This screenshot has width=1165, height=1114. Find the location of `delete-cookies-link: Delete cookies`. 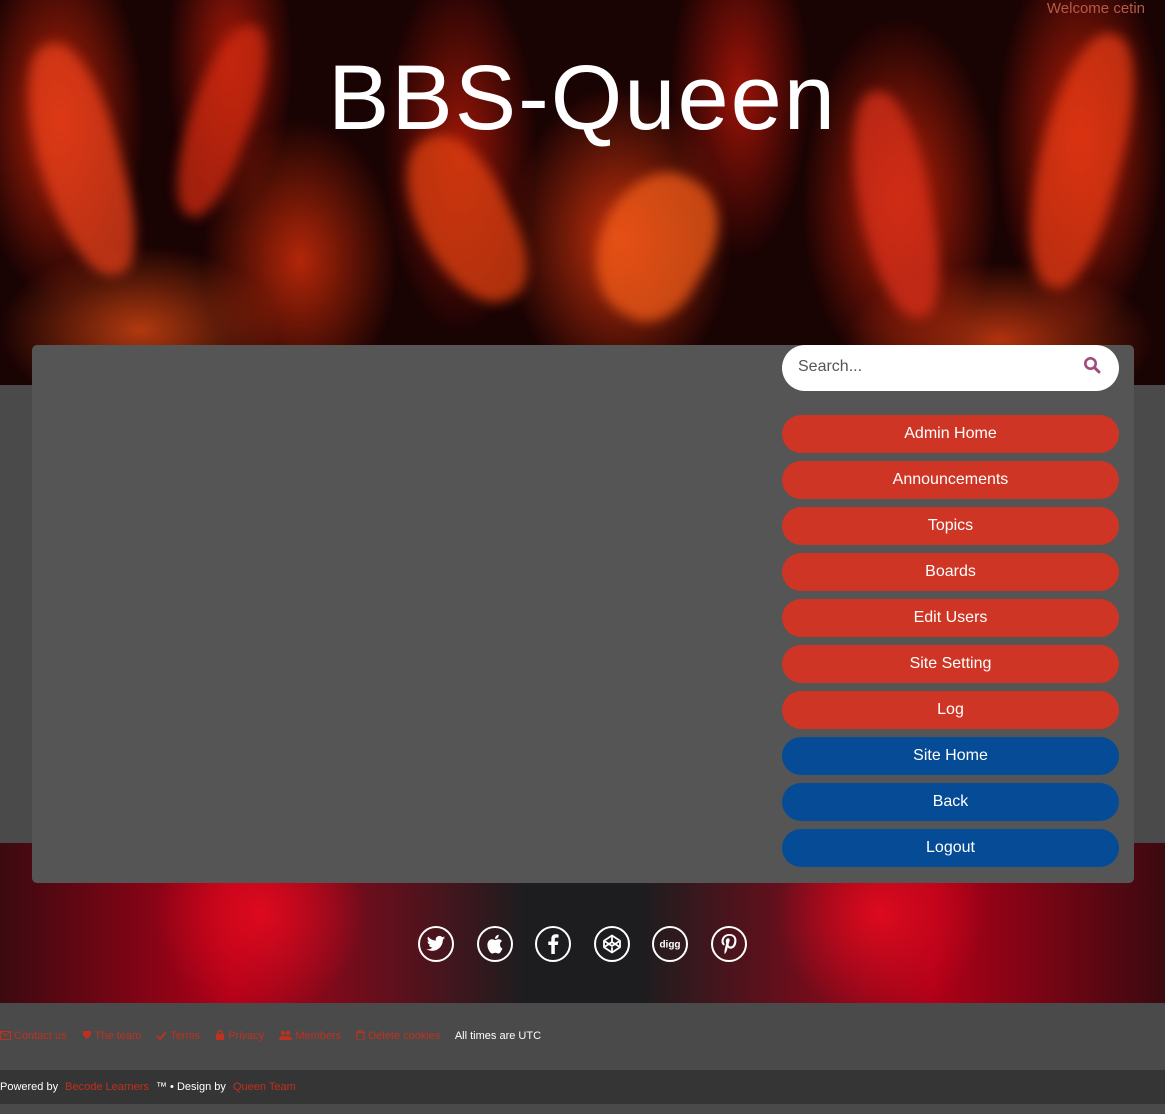

delete-cookies-link: Delete cookies is located at coordinates (398, 1036).